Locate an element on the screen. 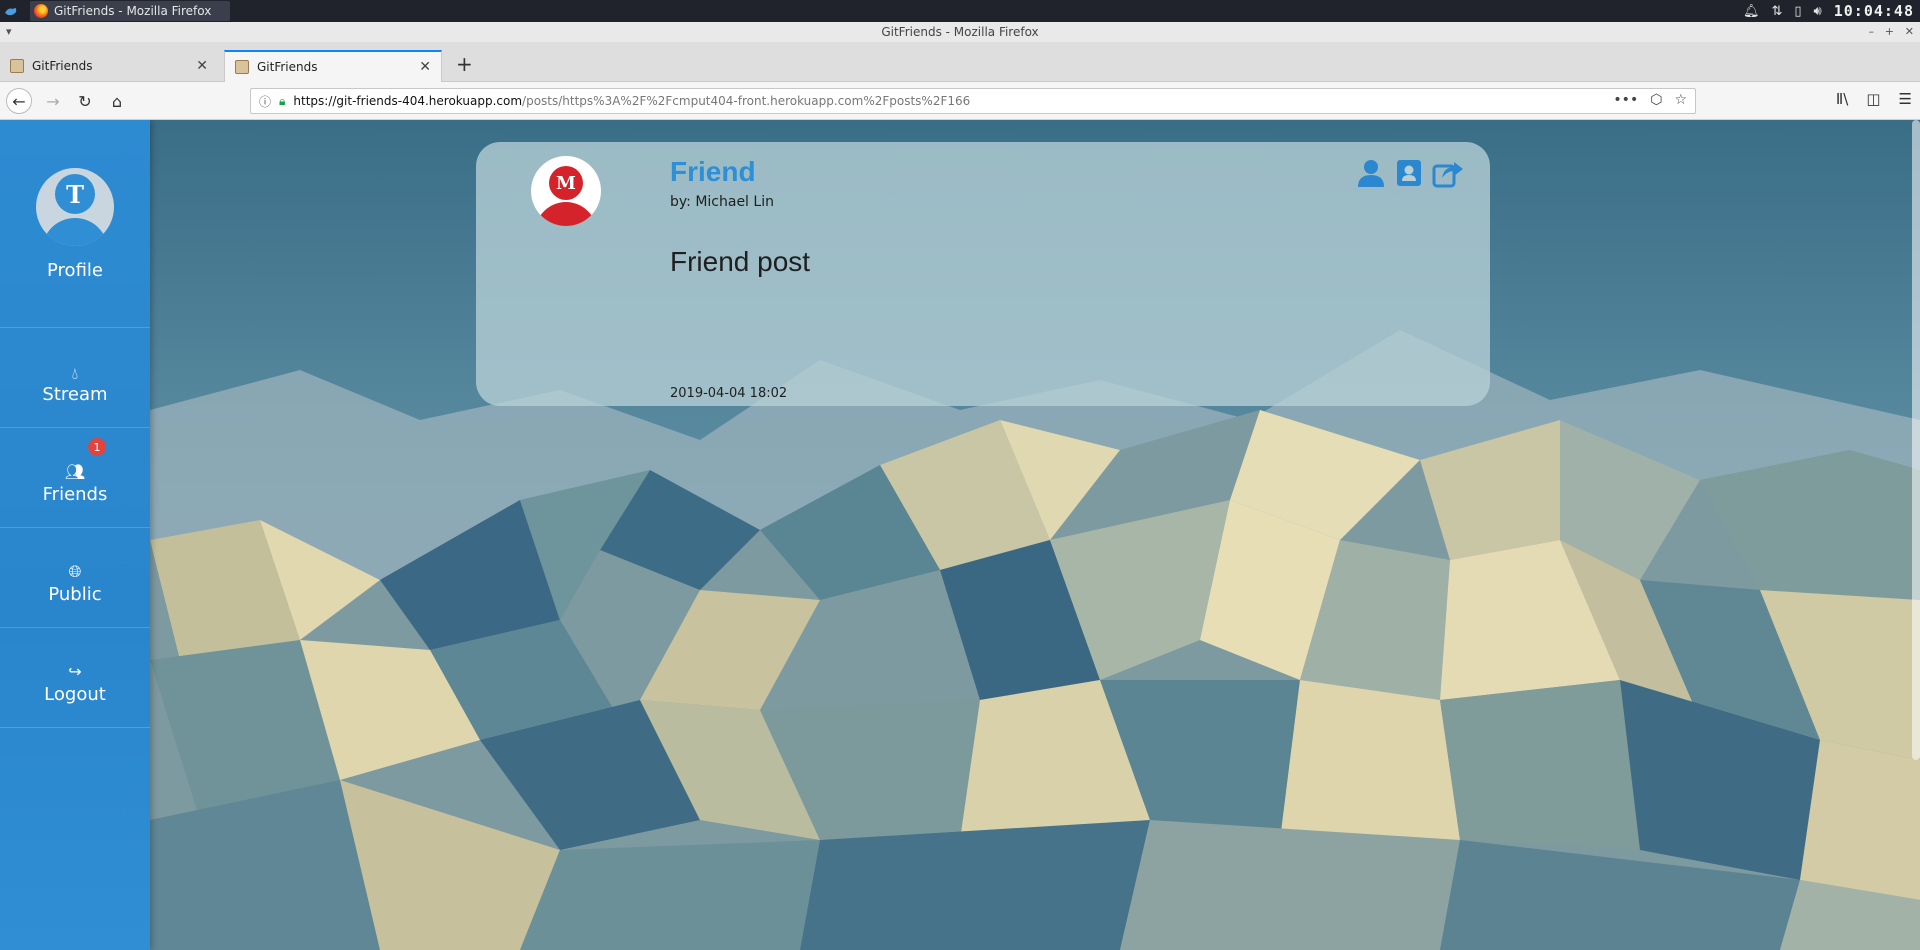 Image resolution: width=1920 pixels, height=950 pixels. taskbar-window-button: GitFriends - Mozilla Firefox is located at coordinates (130, 11).